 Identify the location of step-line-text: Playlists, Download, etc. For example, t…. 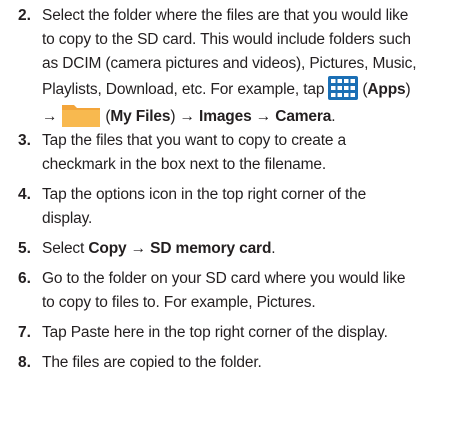
(183, 89).